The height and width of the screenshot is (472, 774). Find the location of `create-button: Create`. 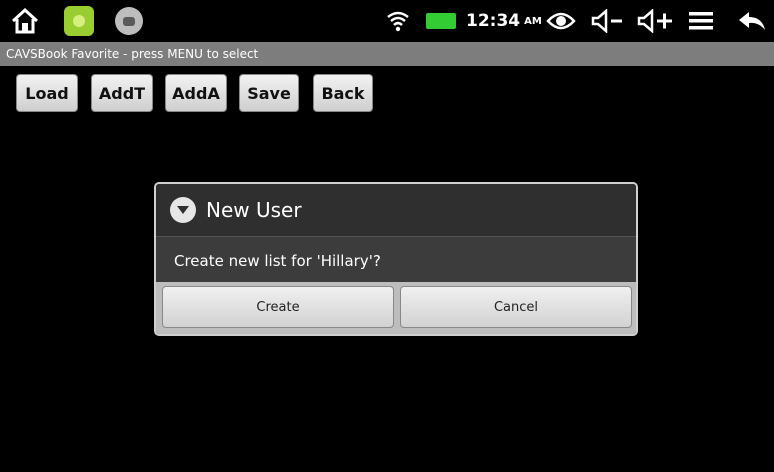

create-button: Create is located at coordinates (278, 307).